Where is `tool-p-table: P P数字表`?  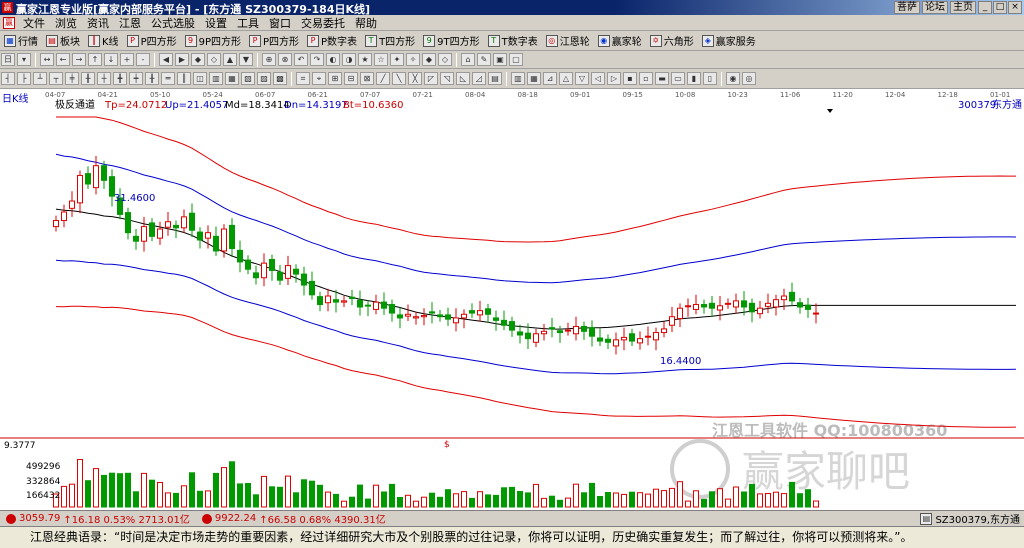 tool-p-table: P P数字表 is located at coordinates (332, 40).